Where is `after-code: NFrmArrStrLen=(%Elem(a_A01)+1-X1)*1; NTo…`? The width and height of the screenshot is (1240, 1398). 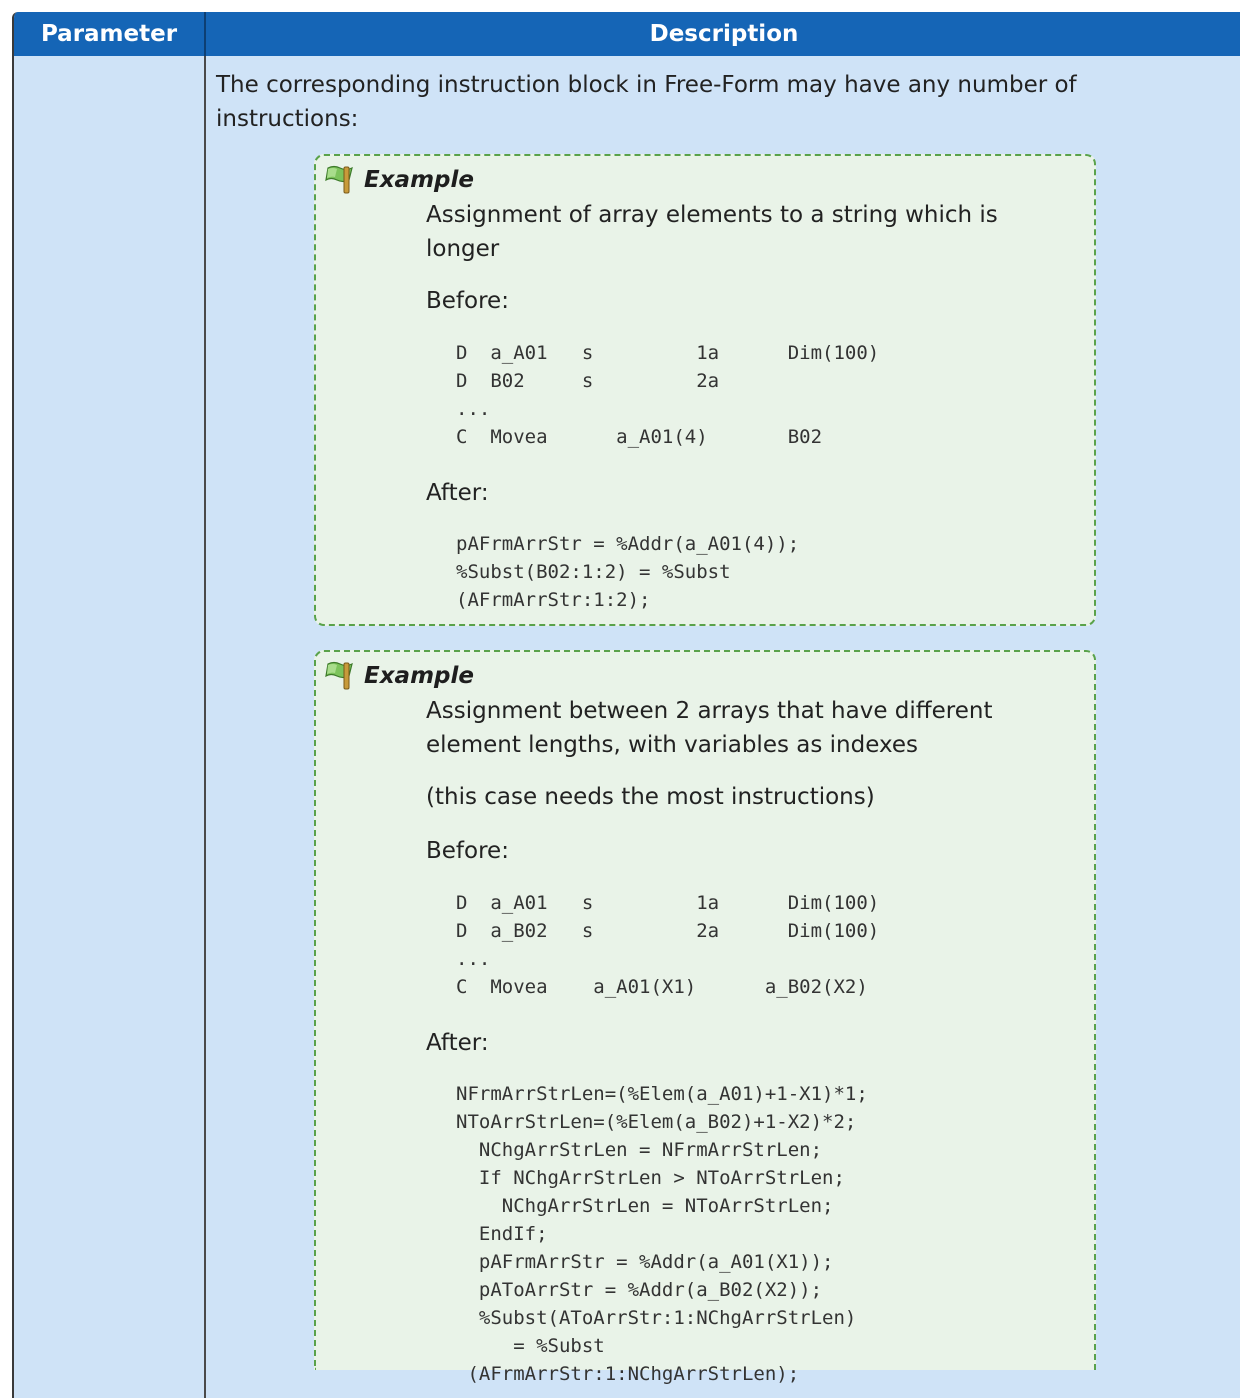 after-code: NFrmArrStrLen=(%Elem(a_A01)+1-X1)*1; NTo… is located at coordinates (662, 1234).